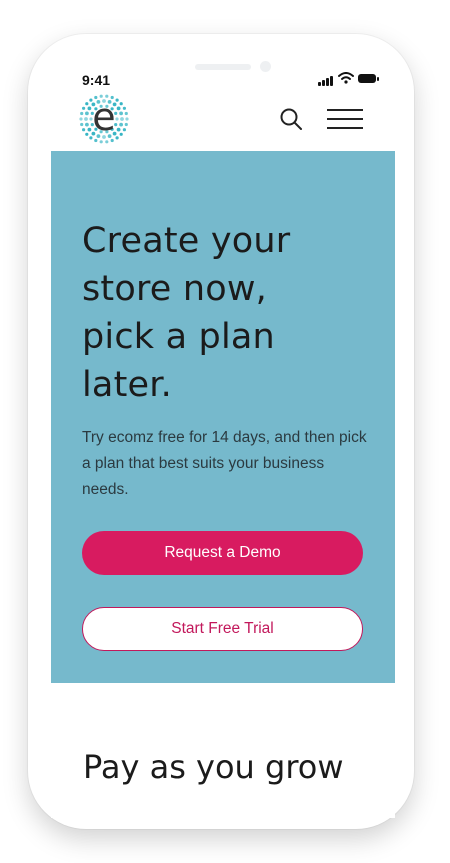  I want to click on hero-title-line: later., so click(127, 385).